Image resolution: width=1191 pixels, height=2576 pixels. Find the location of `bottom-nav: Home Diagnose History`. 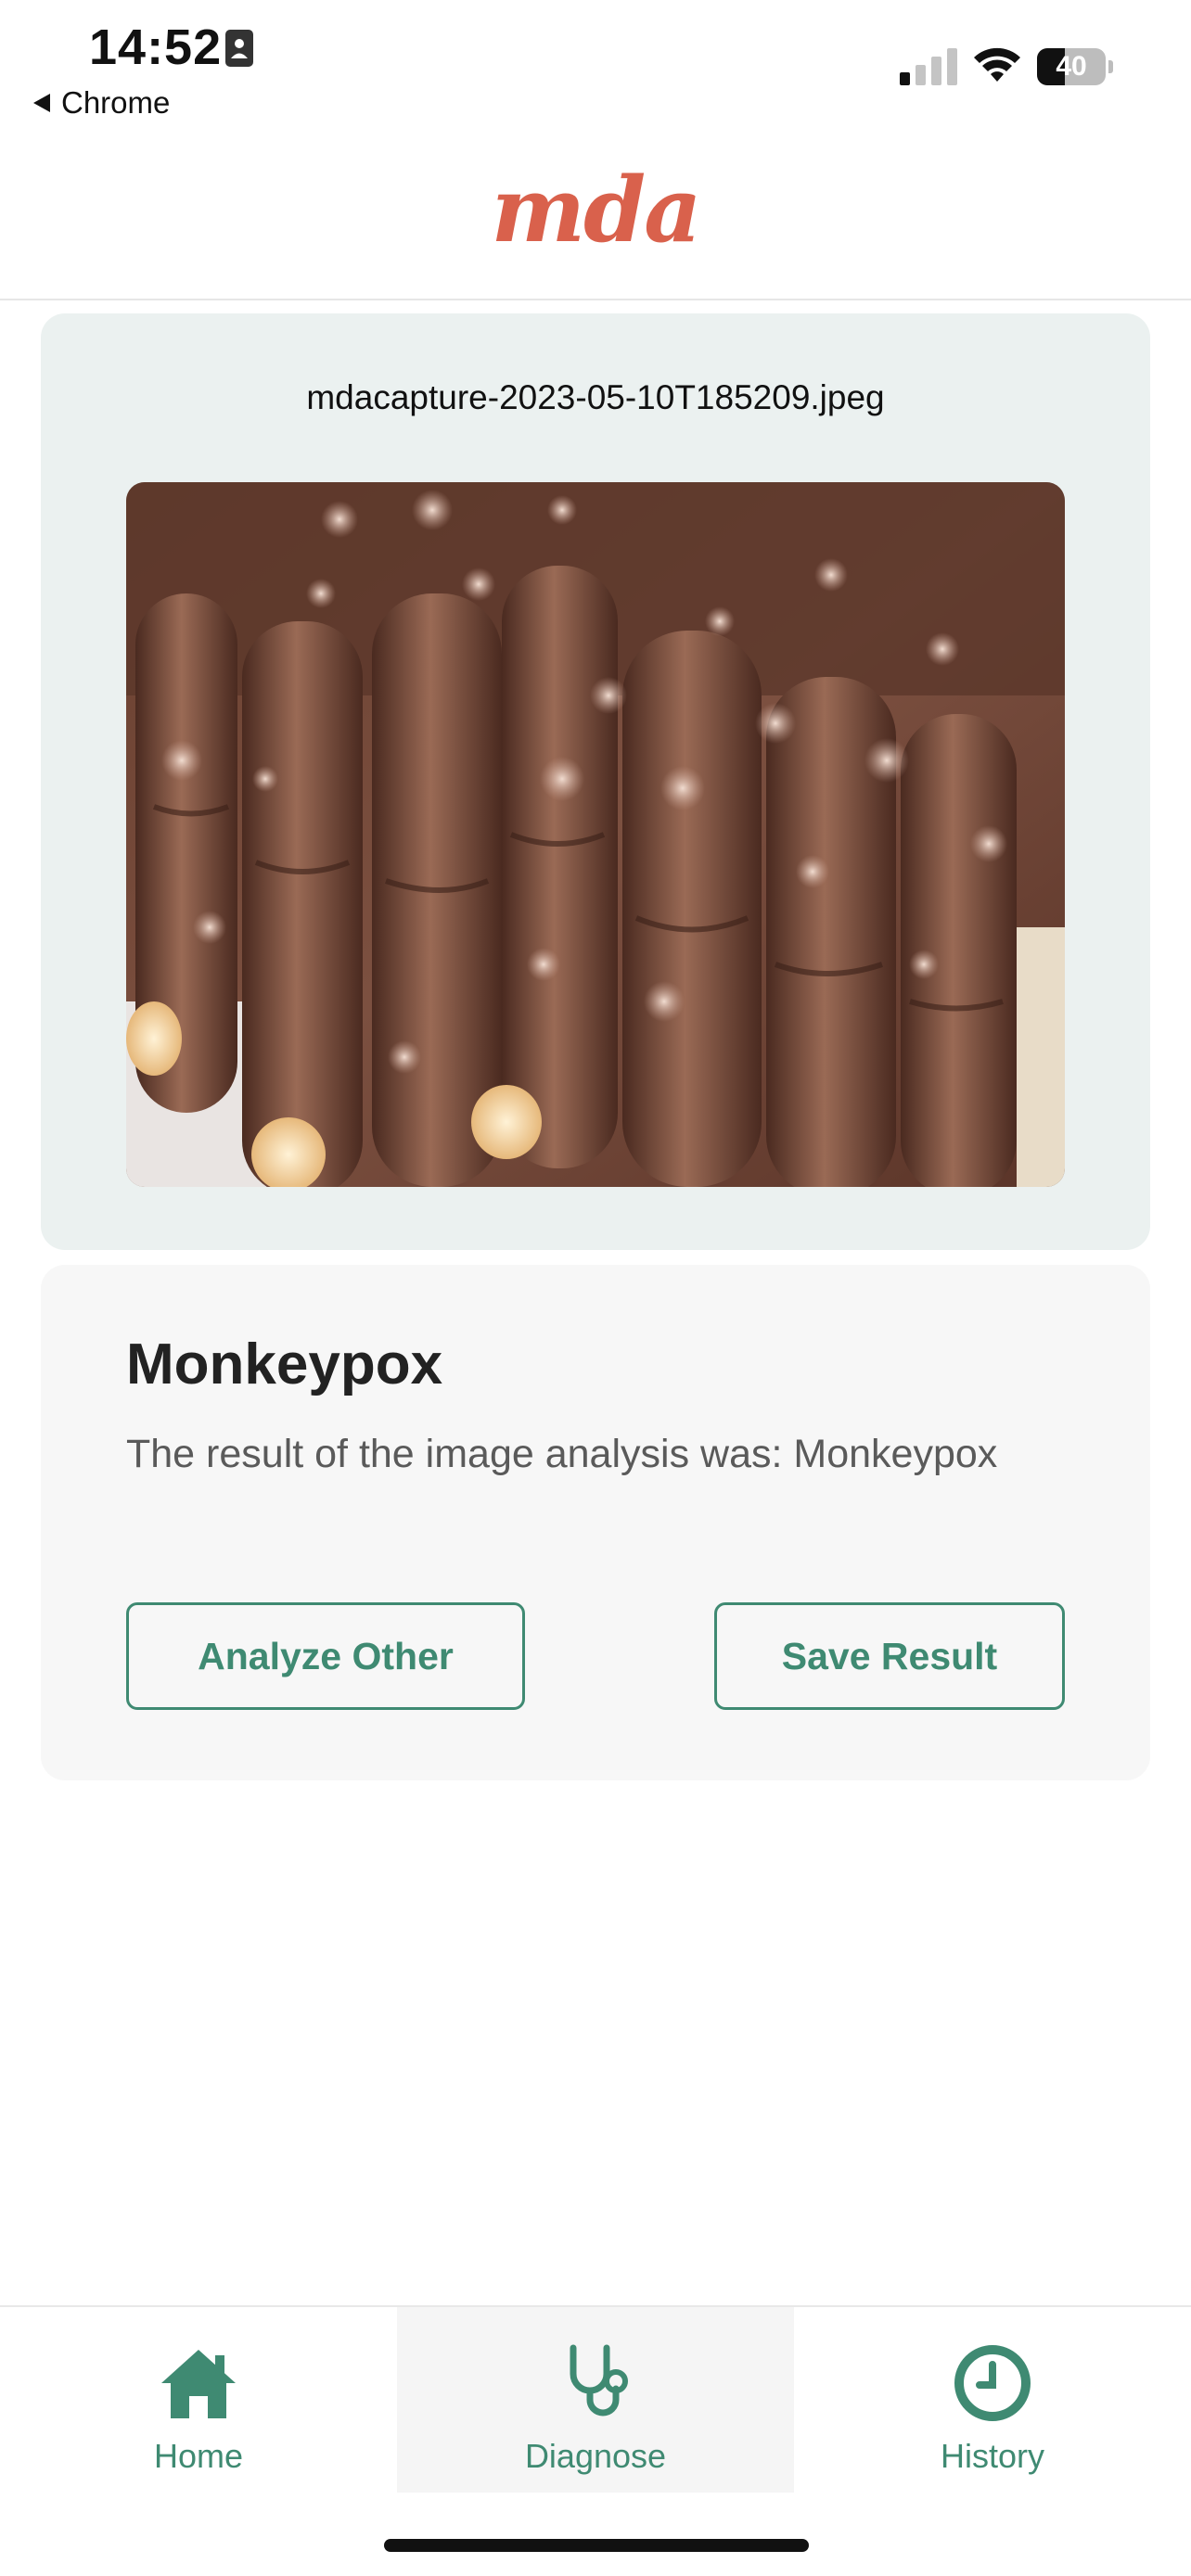

bottom-nav: Home Diagnose History is located at coordinates (595, 2399).